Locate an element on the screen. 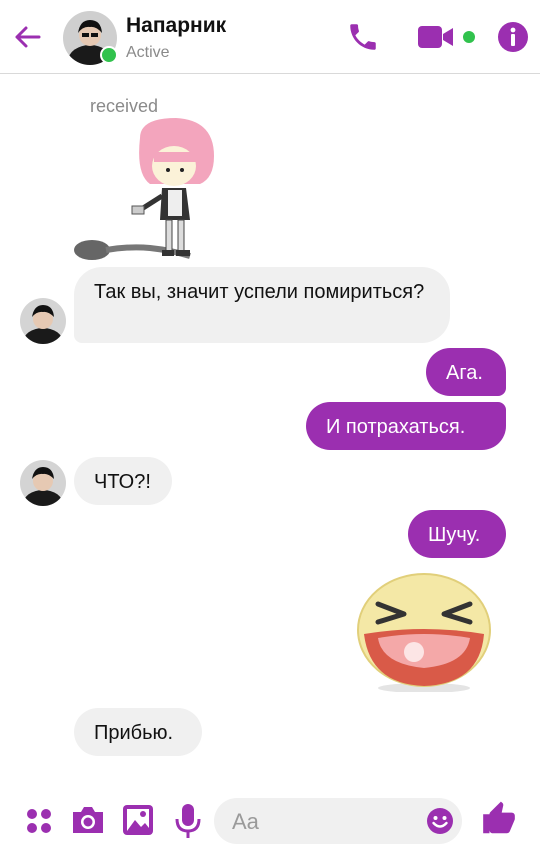  message-input: Aa is located at coordinates (338, 821).